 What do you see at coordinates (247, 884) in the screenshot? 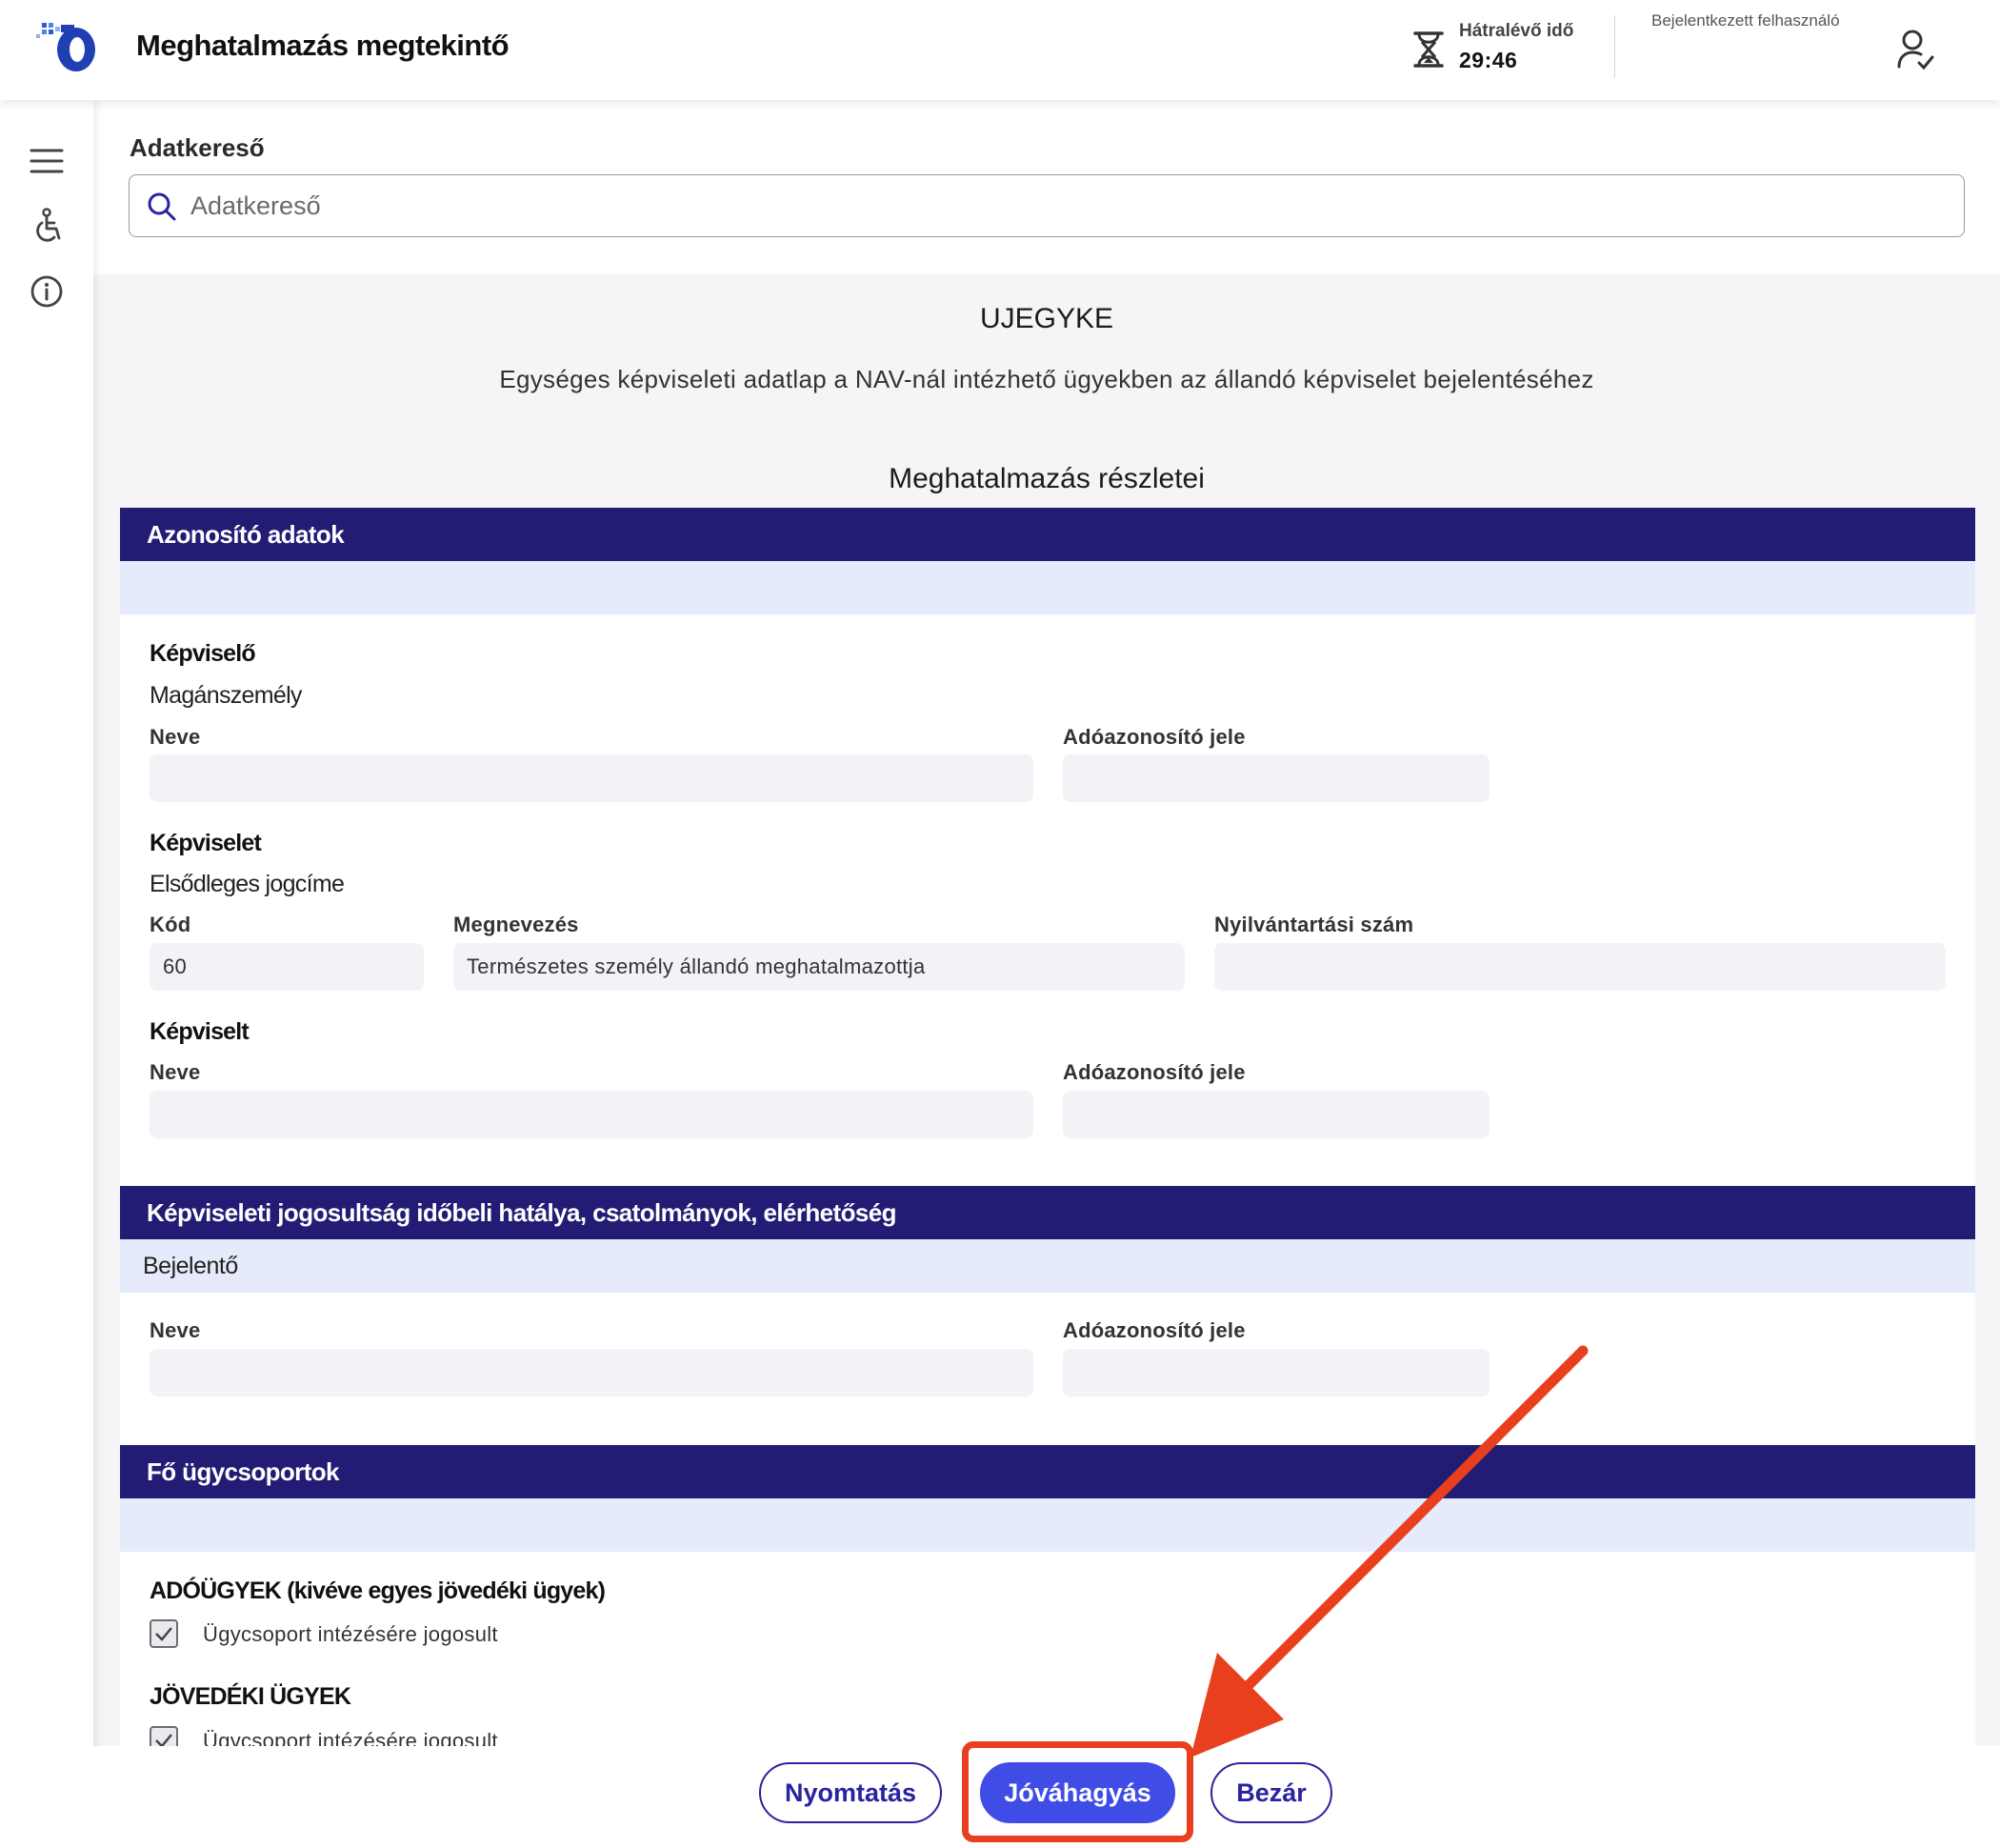
I see `representation-subheading: Elsődleges jogcíme` at bounding box center [247, 884].